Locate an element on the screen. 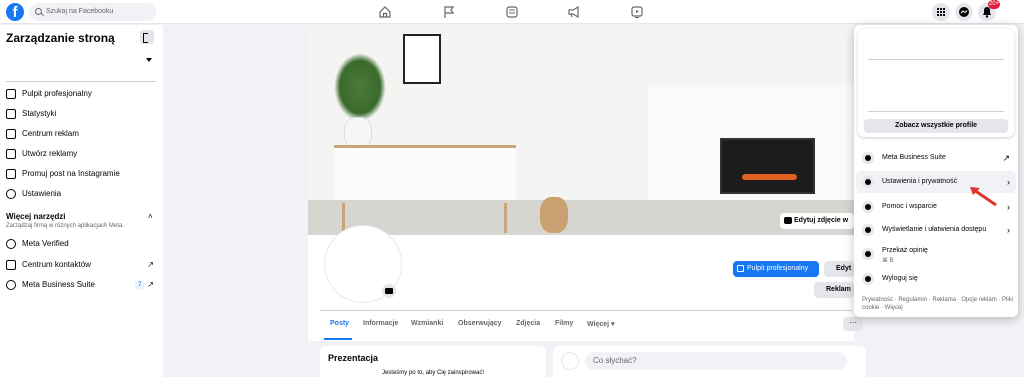 The height and width of the screenshot is (377, 1024). more-tools-heading: Więcej narzędzi is located at coordinates (36, 216).